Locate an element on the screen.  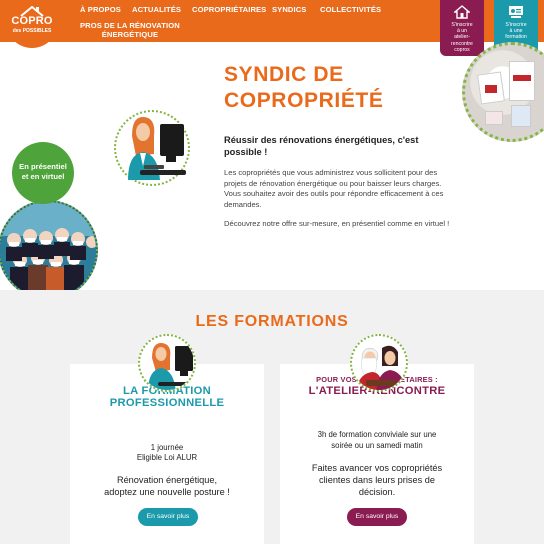
card-pitch-2: adoptez une nouvelle posture ! is located at coordinates (167, 492).